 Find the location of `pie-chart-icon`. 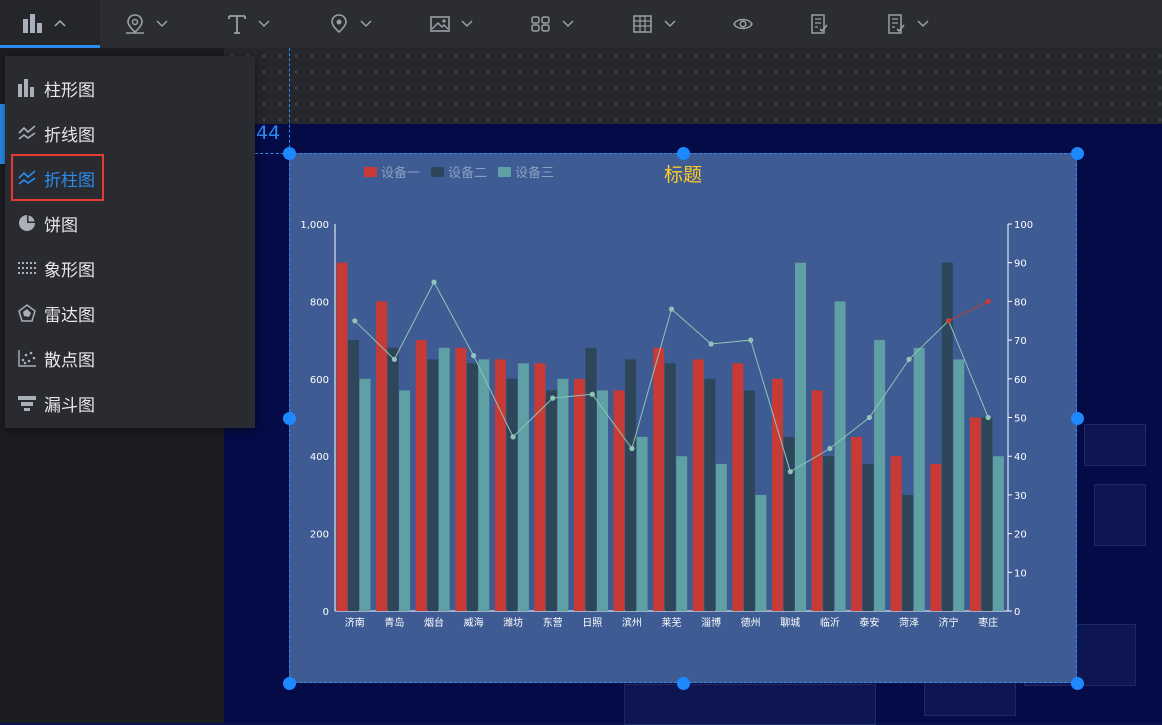

pie-chart-icon is located at coordinates (27, 223).